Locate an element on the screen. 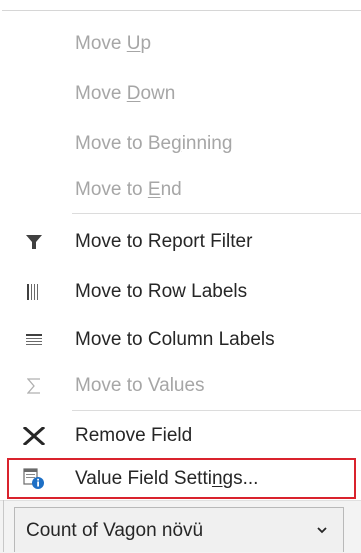  menu-item-move-to-row-labels: Move to Row Labels is located at coordinates (180, 292).